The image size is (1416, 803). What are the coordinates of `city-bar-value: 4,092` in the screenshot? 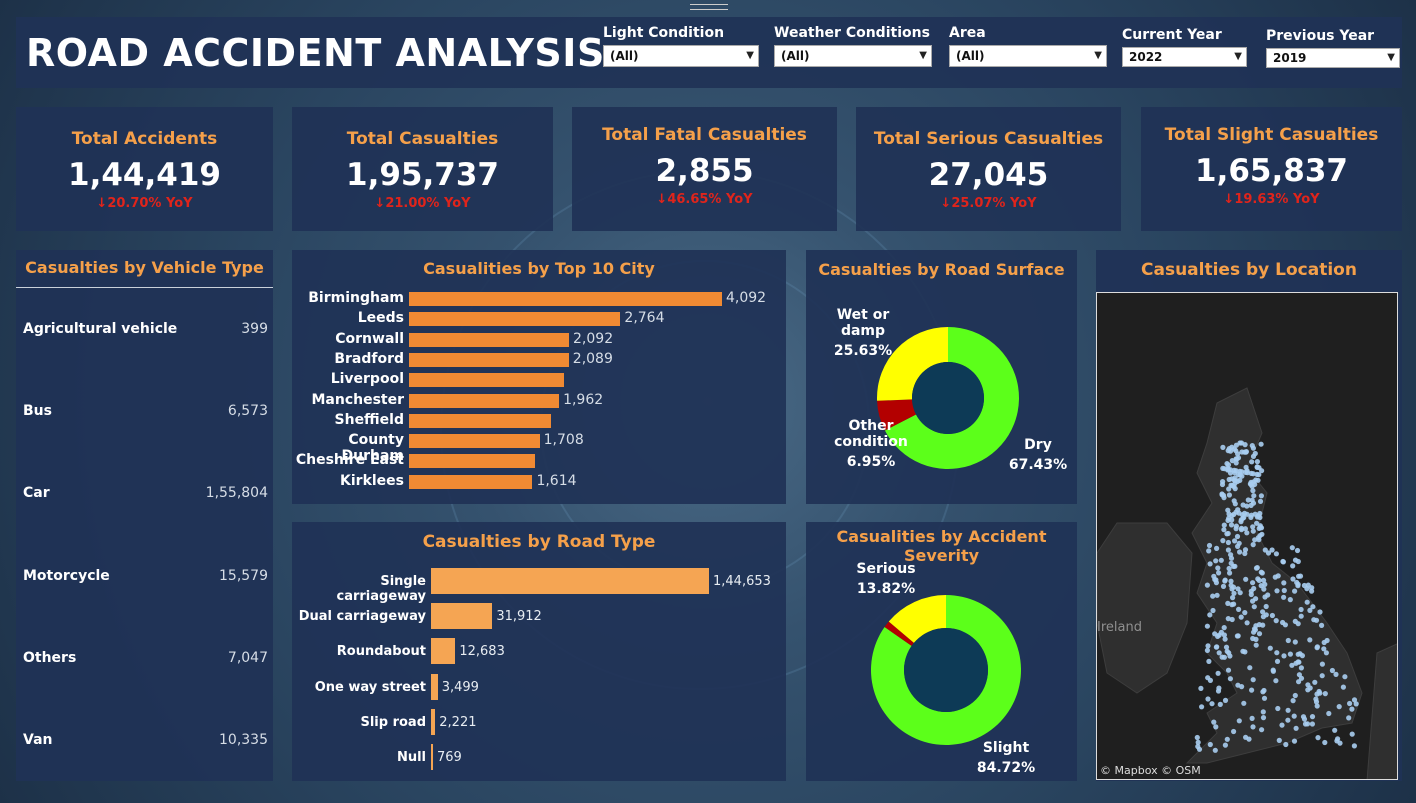 It's located at (746, 298).